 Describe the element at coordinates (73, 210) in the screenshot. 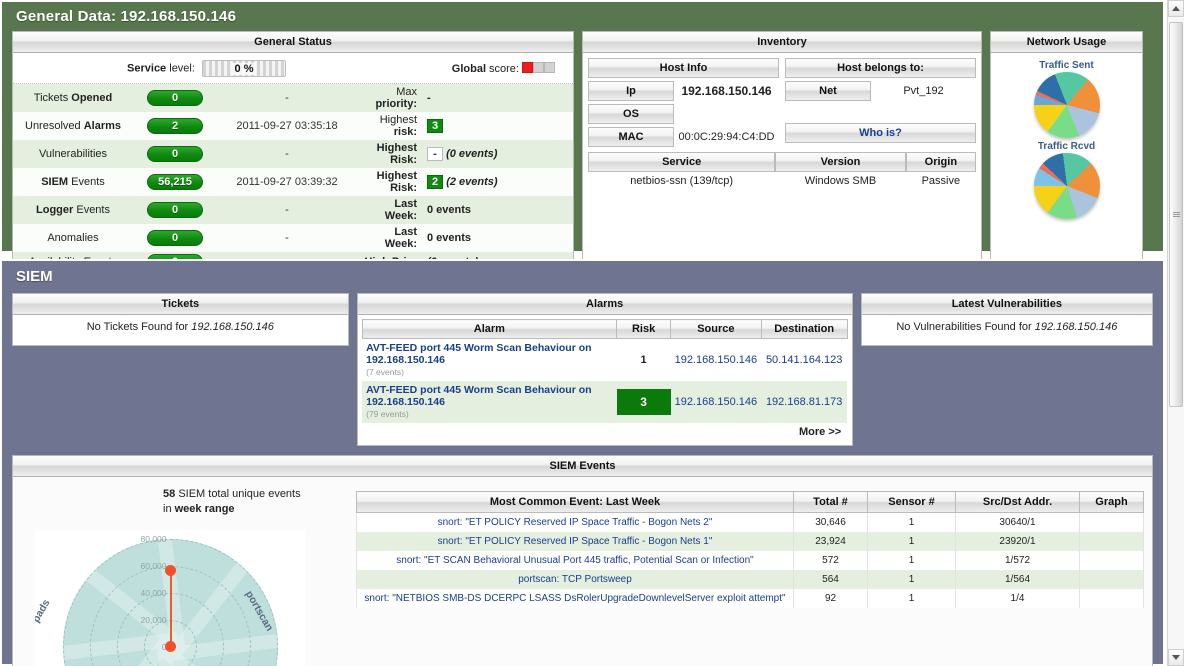

I see `status-row-name: Logger Events` at that location.